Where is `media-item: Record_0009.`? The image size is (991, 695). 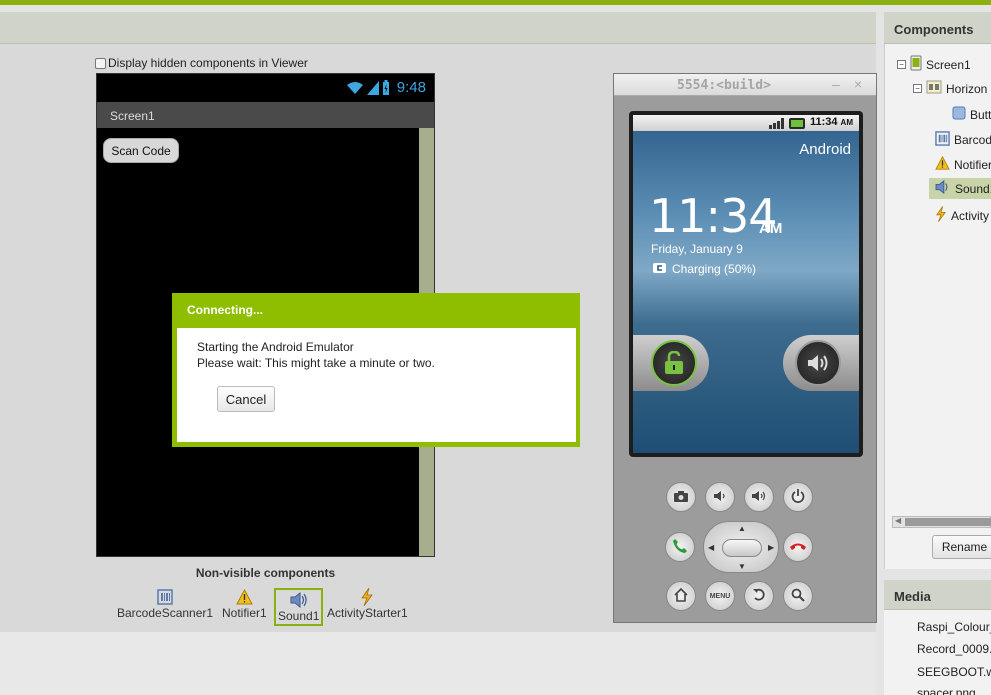 media-item: Record_0009. is located at coordinates (954, 649).